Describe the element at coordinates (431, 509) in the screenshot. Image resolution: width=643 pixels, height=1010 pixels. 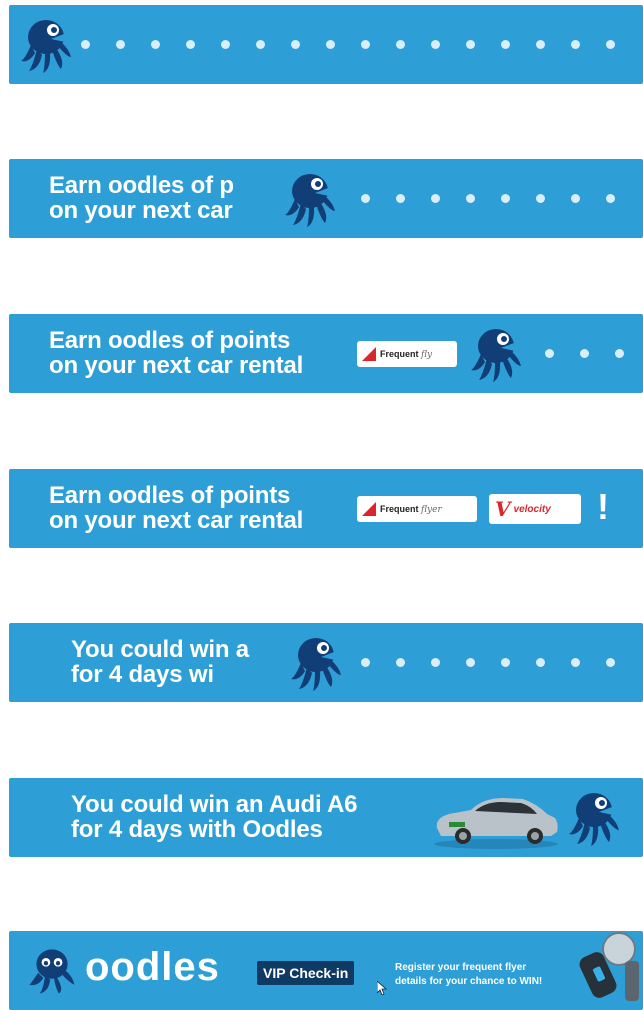
I see `frequent-flyer-script: flyer` at that location.